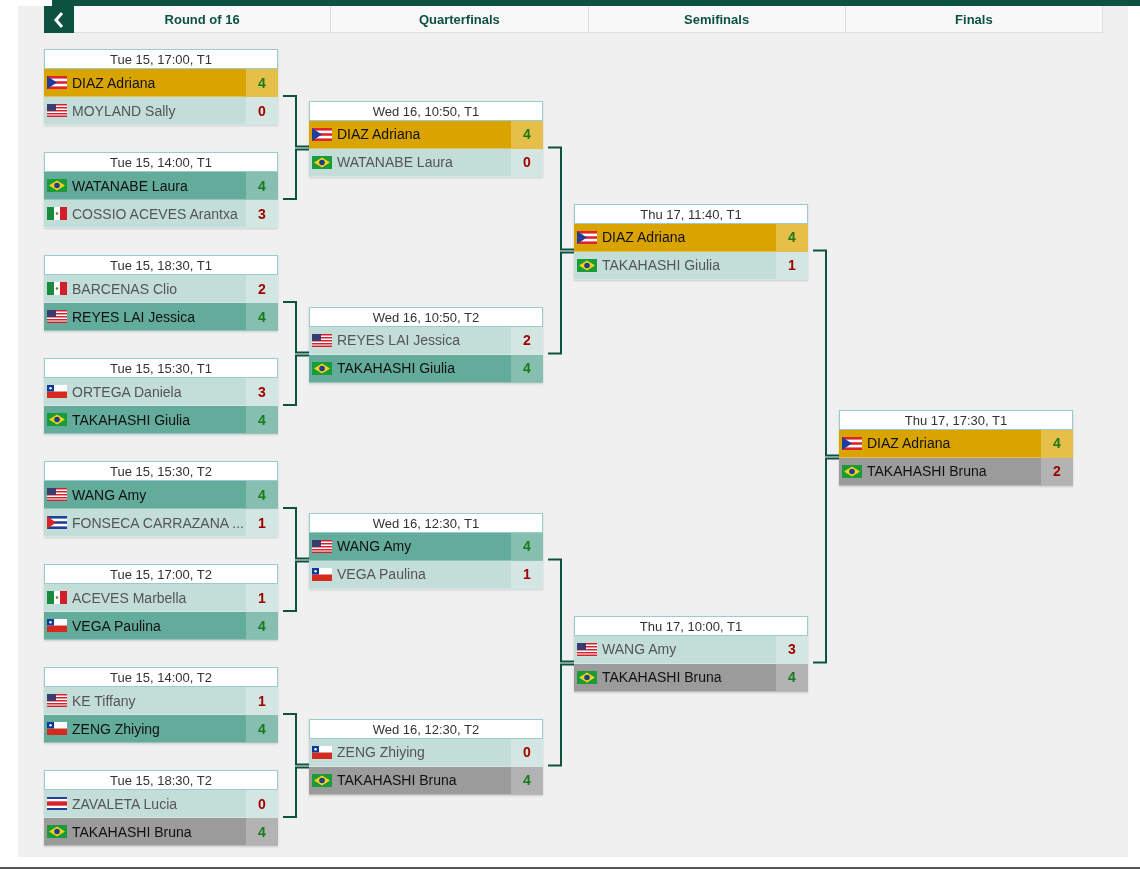 This screenshot has width=1140, height=869. What do you see at coordinates (127, 391) in the screenshot?
I see `player-name: ORTEGA Daniela` at bounding box center [127, 391].